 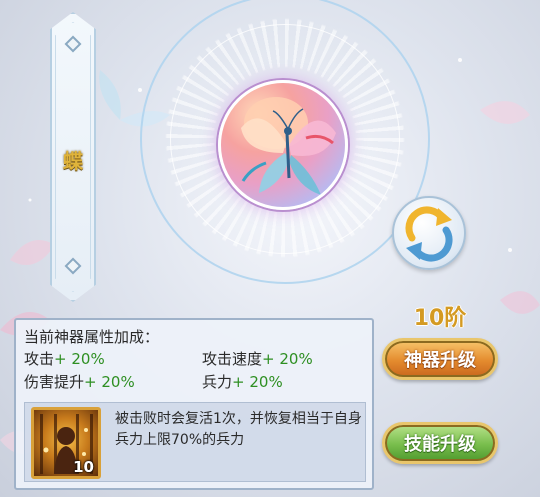 I want to click on artifact-level: 10阶, so click(x=440, y=318).